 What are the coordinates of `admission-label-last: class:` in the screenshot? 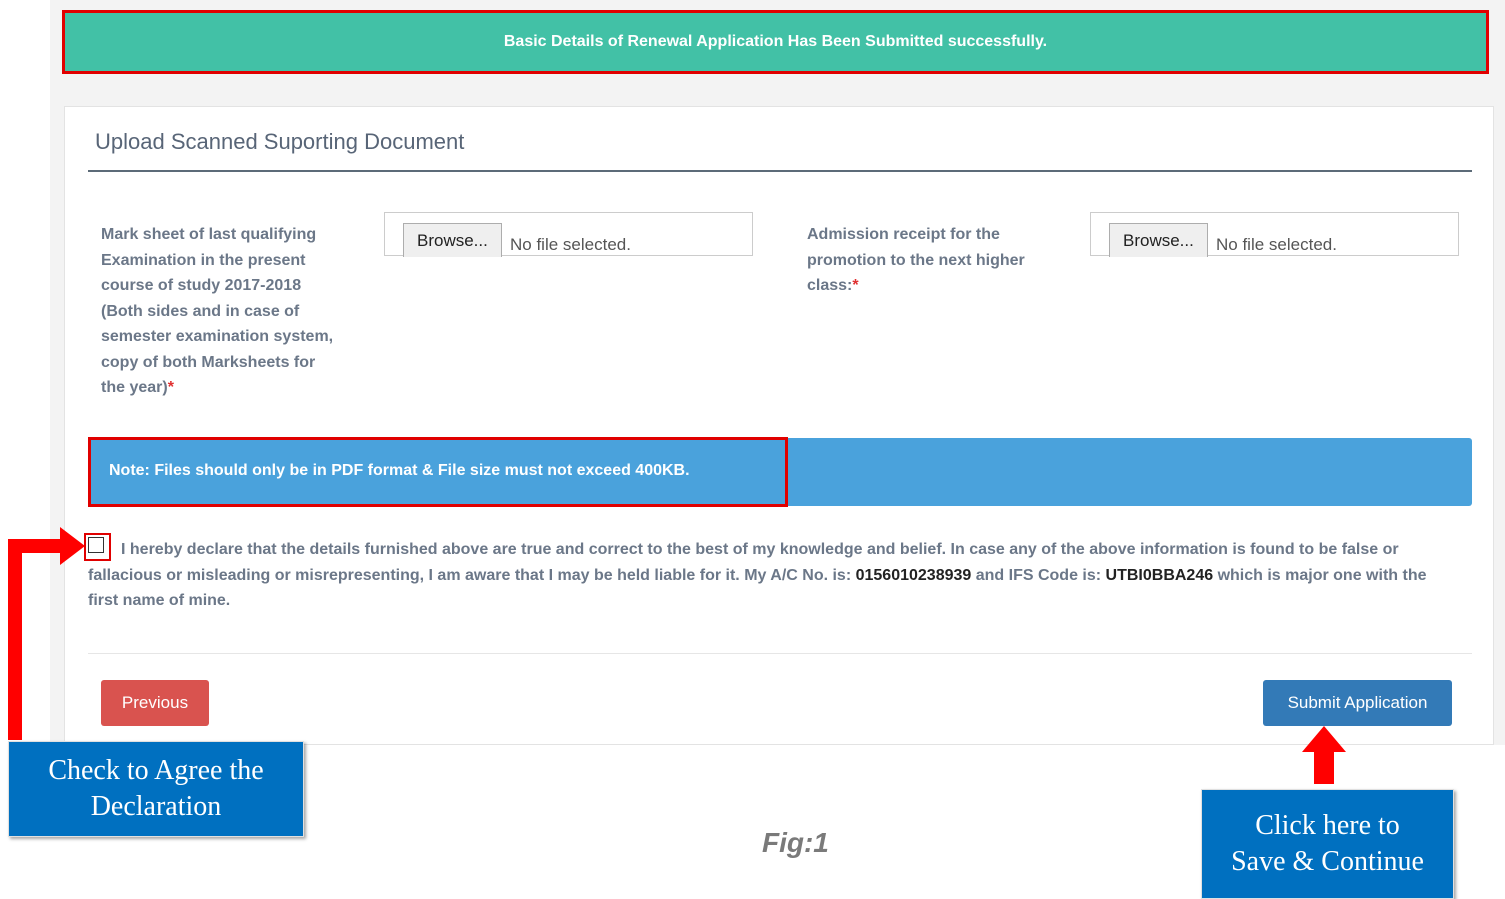 It's located at (830, 285).